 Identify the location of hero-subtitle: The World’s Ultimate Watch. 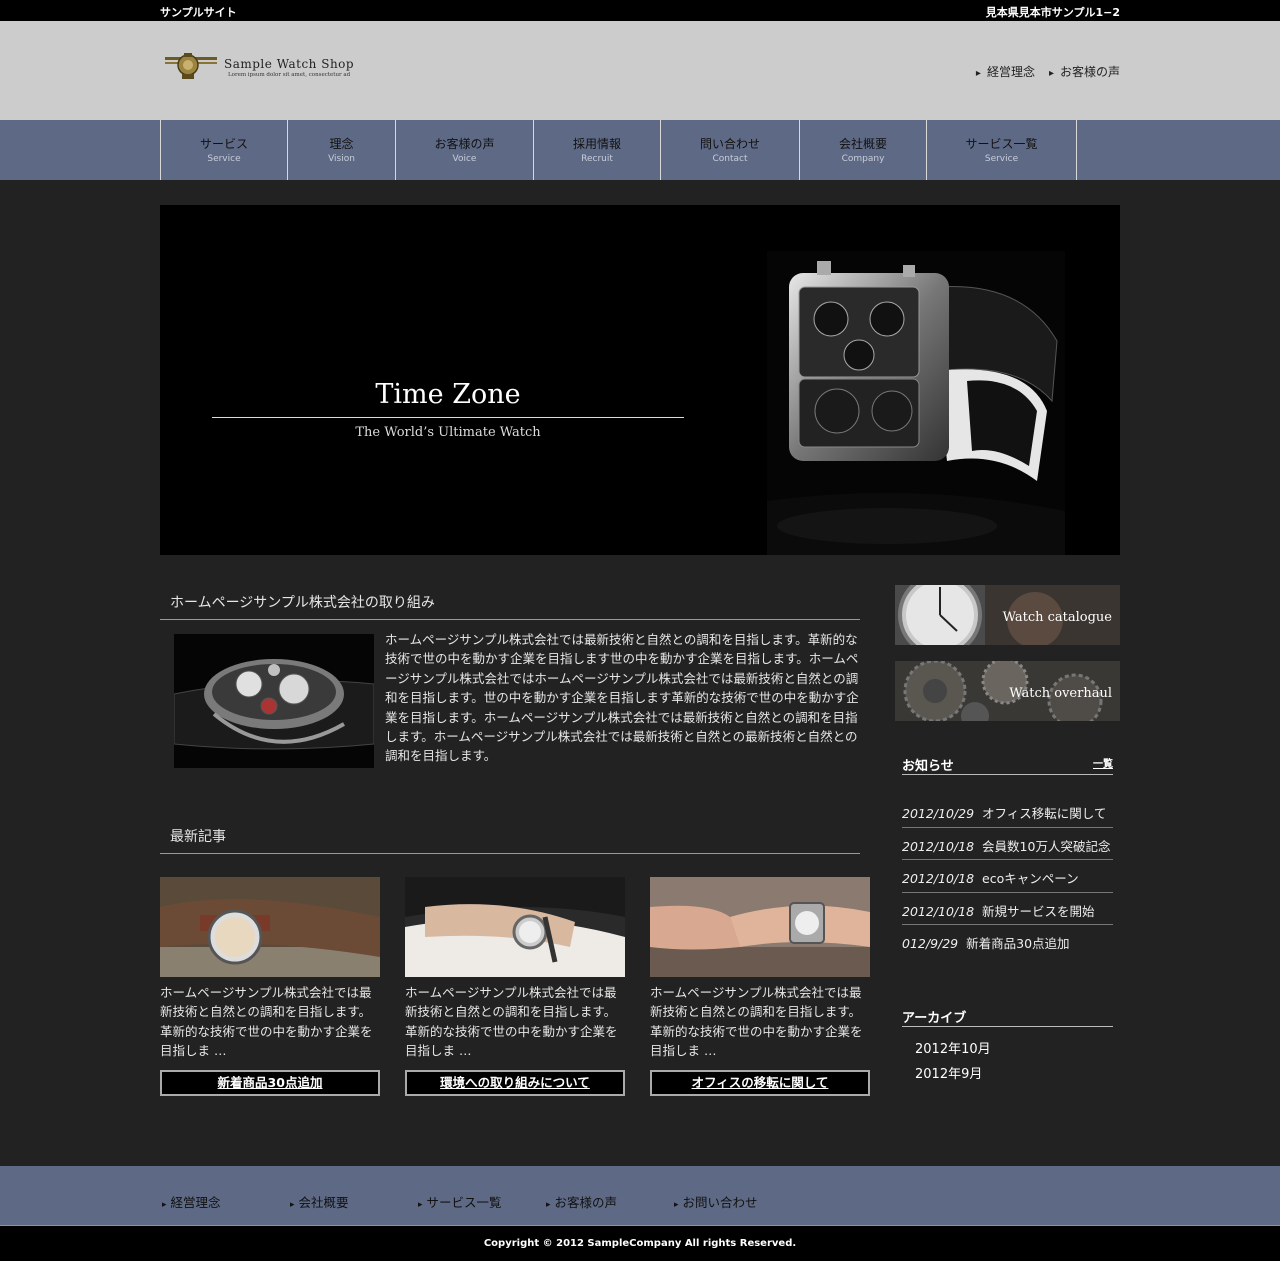
(448, 432).